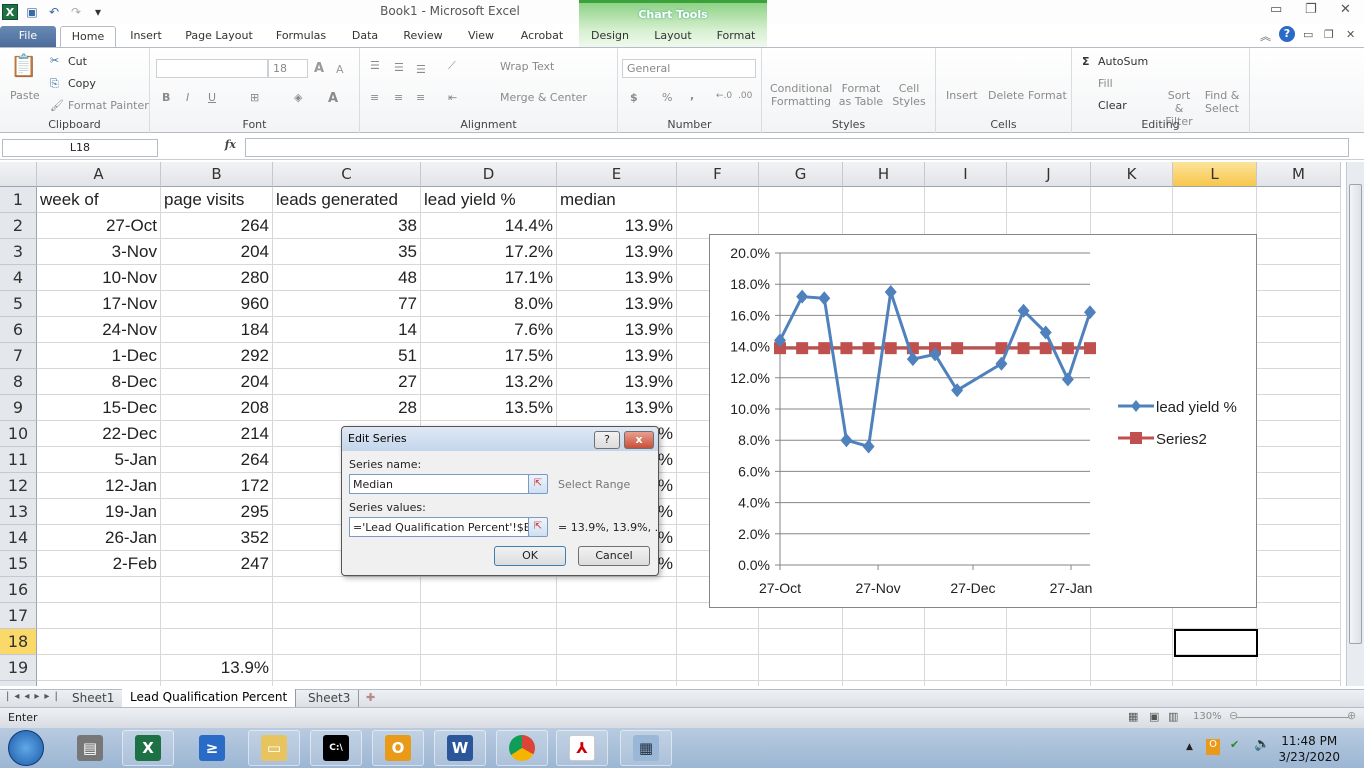 This screenshot has height=768, width=1364. I want to click on column-header-j: J, so click(1049, 174).